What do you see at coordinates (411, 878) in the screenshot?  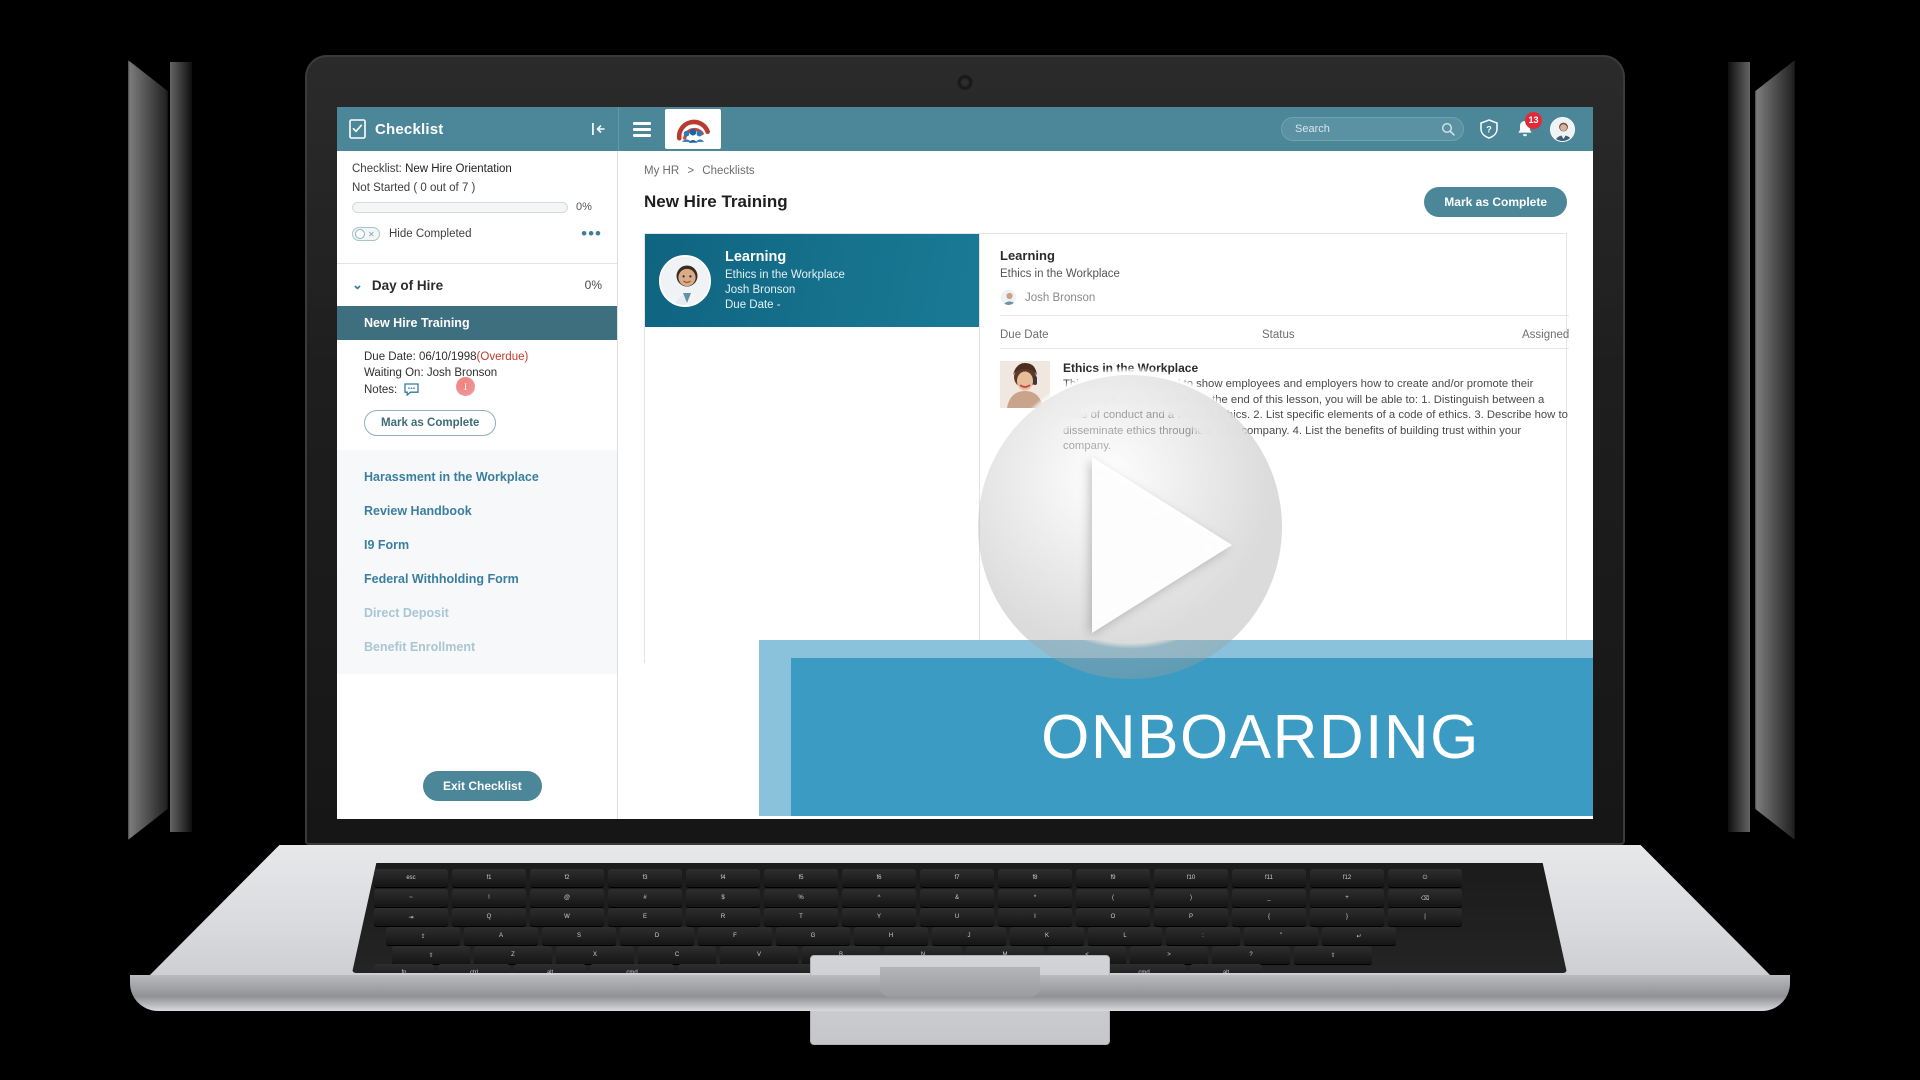 I see `keyboard-key: esc` at bounding box center [411, 878].